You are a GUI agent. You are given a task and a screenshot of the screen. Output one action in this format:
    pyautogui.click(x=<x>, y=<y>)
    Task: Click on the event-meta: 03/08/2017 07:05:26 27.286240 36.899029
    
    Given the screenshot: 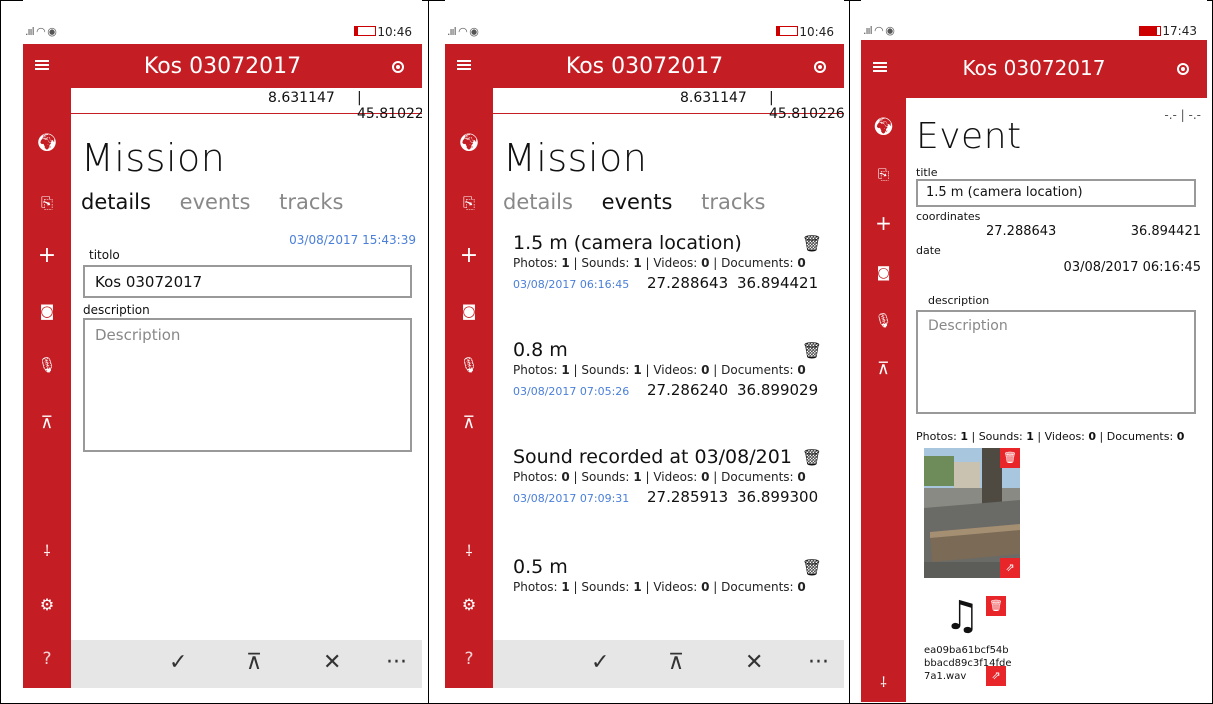 What is the action you would take?
    pyautogui.click(x=670, y=390)
    